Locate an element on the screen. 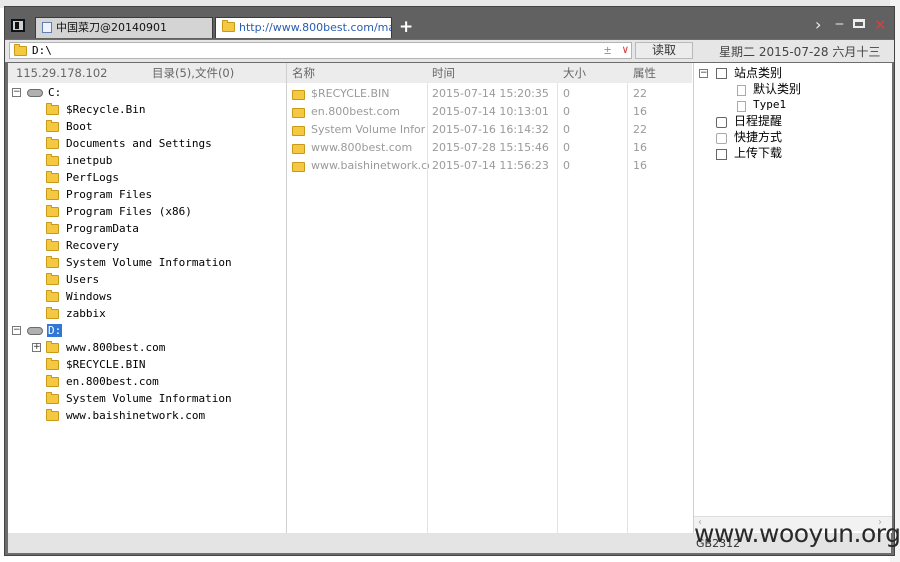 Image resolution: width=900 pixels, height=562 pixels. maximize-button is located at coordinates (859, 23).